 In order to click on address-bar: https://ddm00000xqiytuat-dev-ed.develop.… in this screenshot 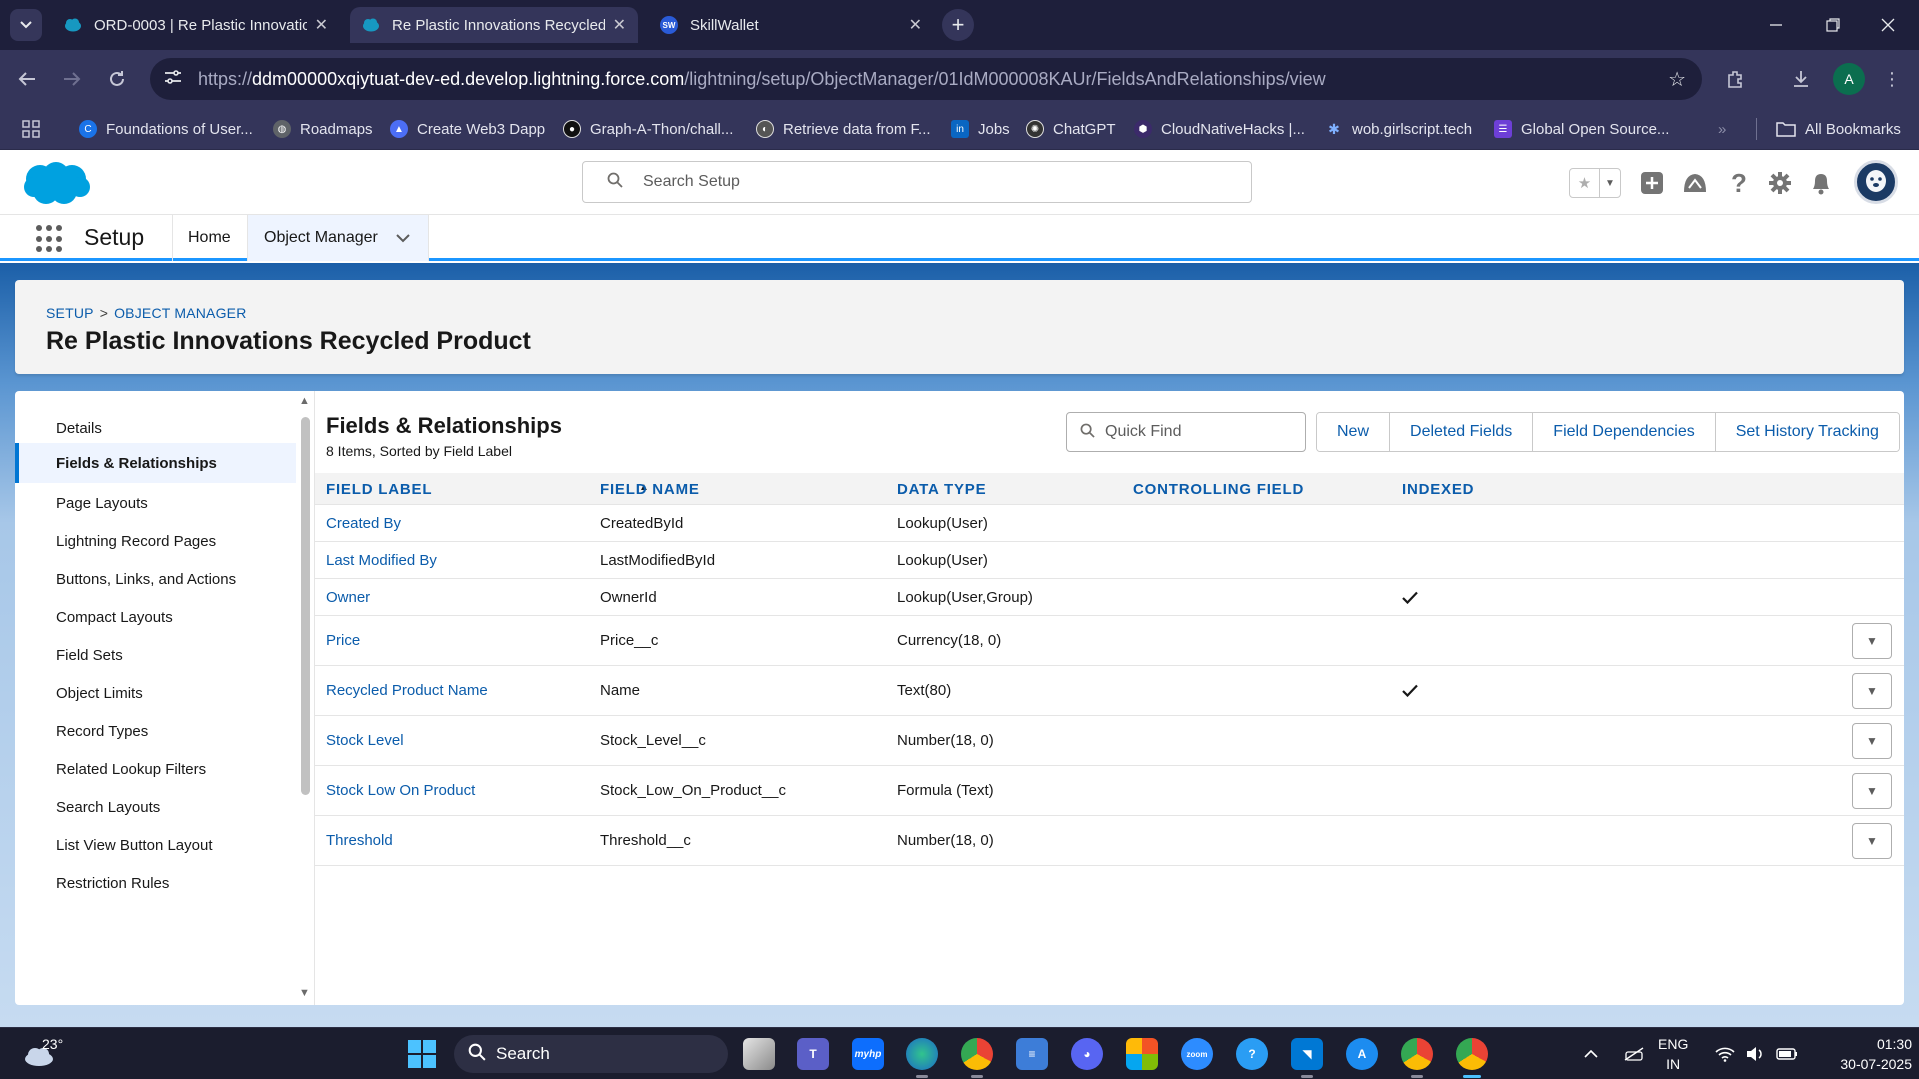, I will do `click(926, 79)`.